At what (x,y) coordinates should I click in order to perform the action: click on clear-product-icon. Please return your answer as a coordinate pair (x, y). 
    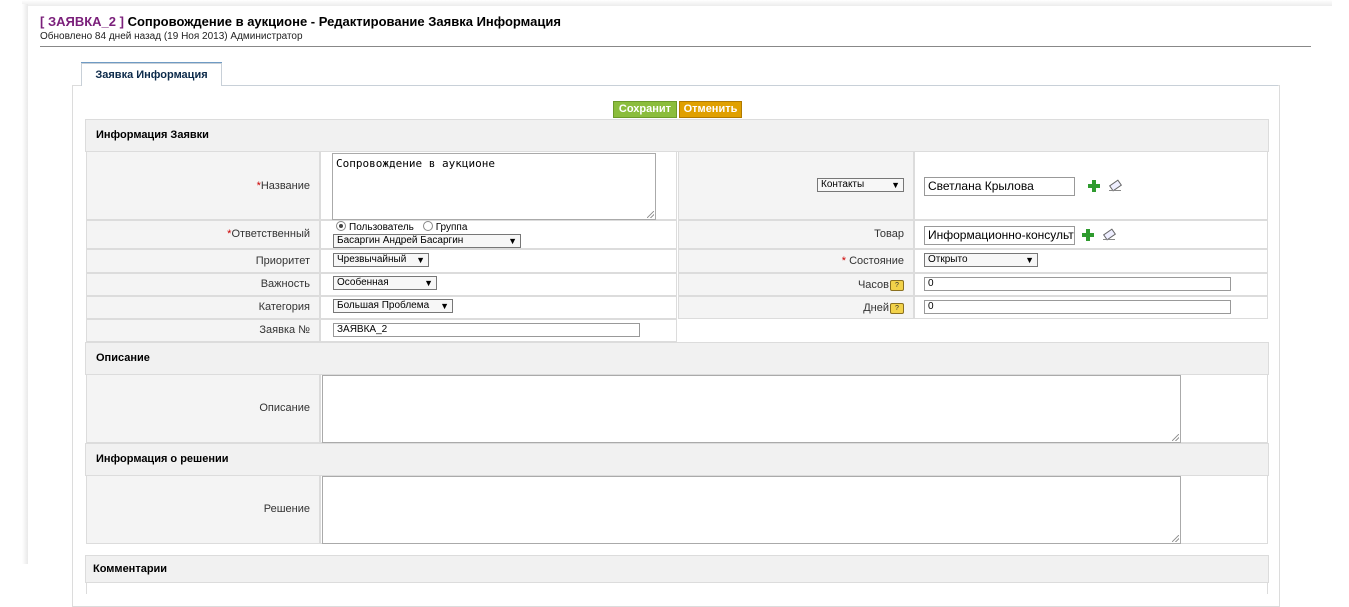
    Looking at the image, I should click on (1109, 235).